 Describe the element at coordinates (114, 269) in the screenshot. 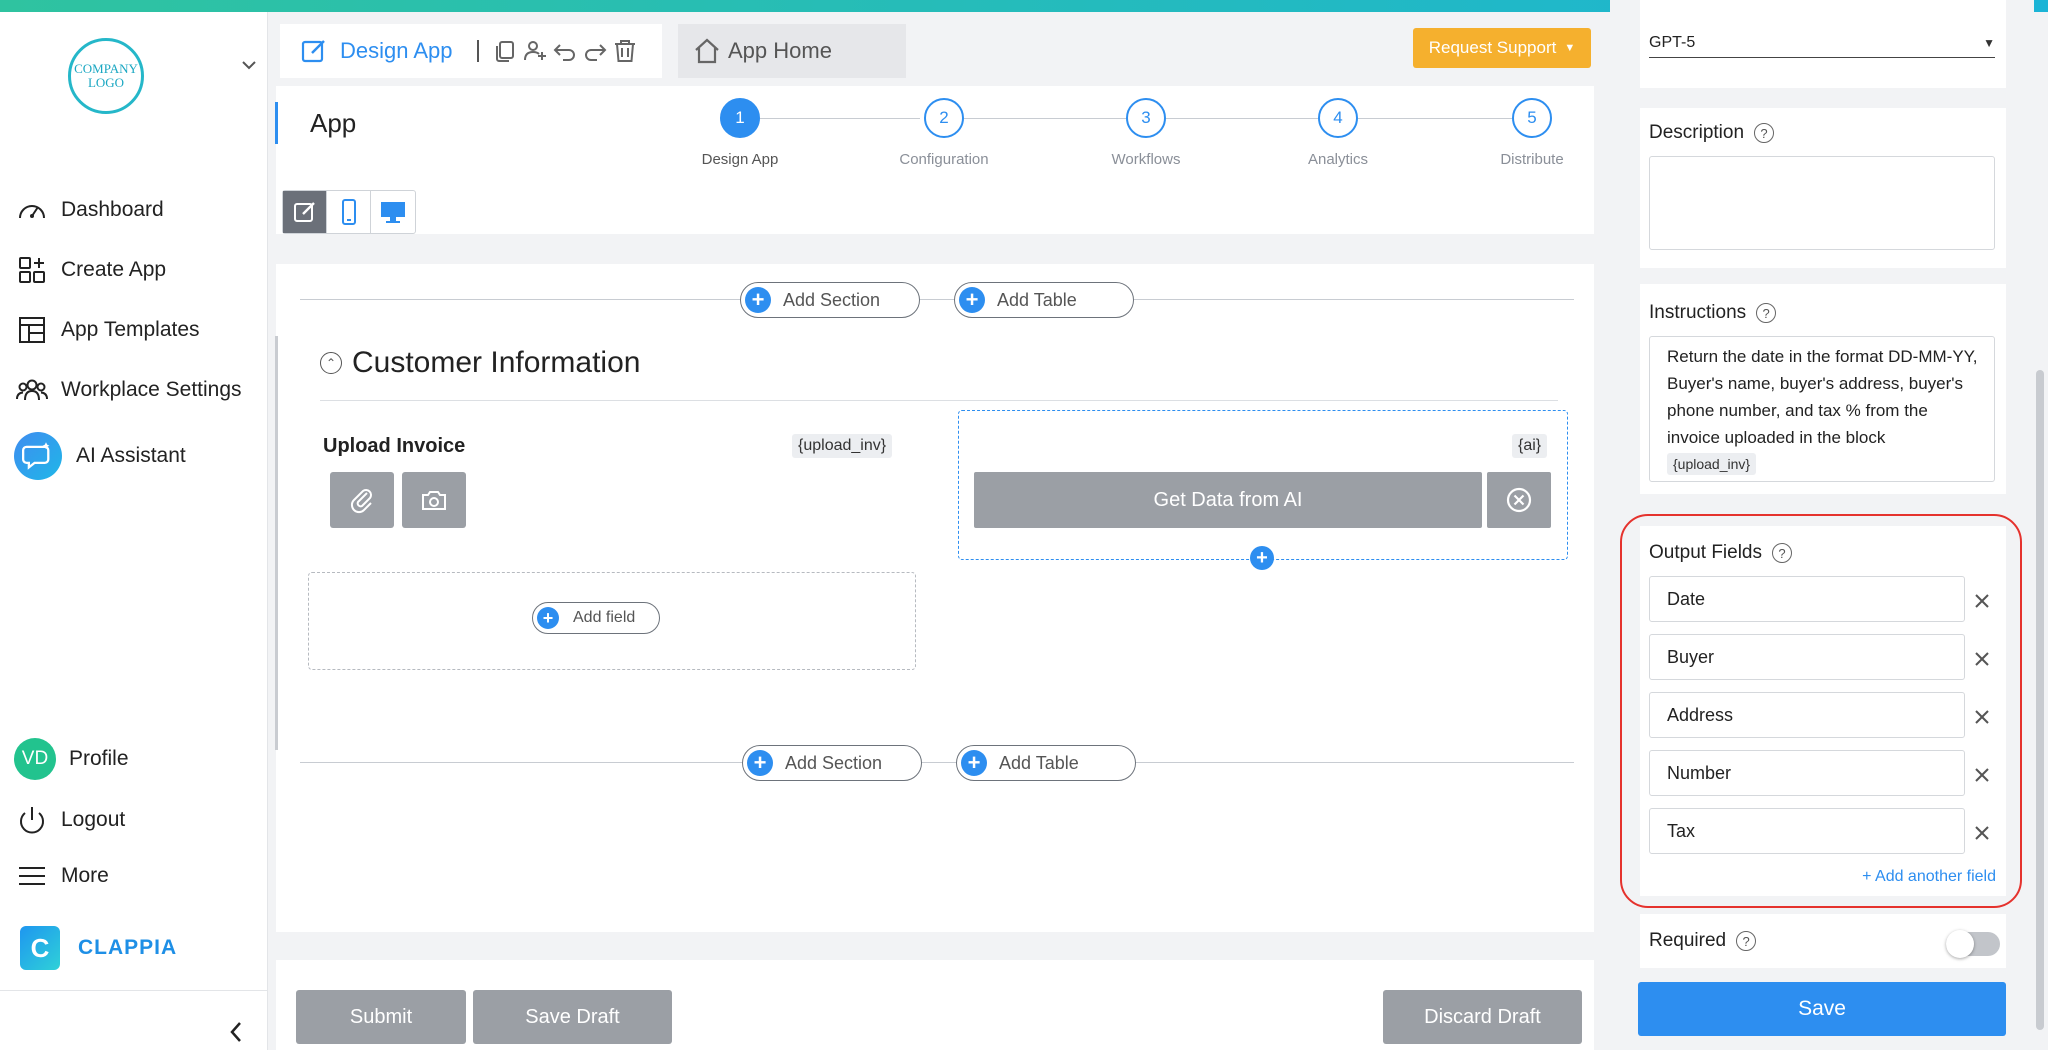

I see `sidebar-item-label: Create App` at that location.